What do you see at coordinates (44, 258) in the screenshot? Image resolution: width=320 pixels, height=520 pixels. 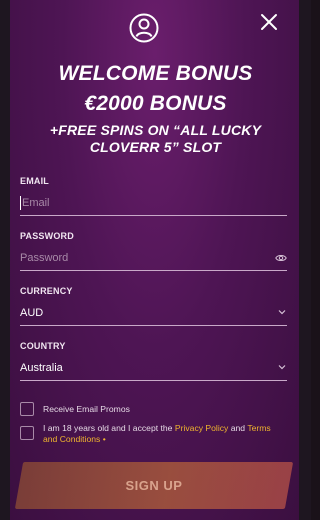 I see `password-placeholder: Password` at bounding box center [44, 258].